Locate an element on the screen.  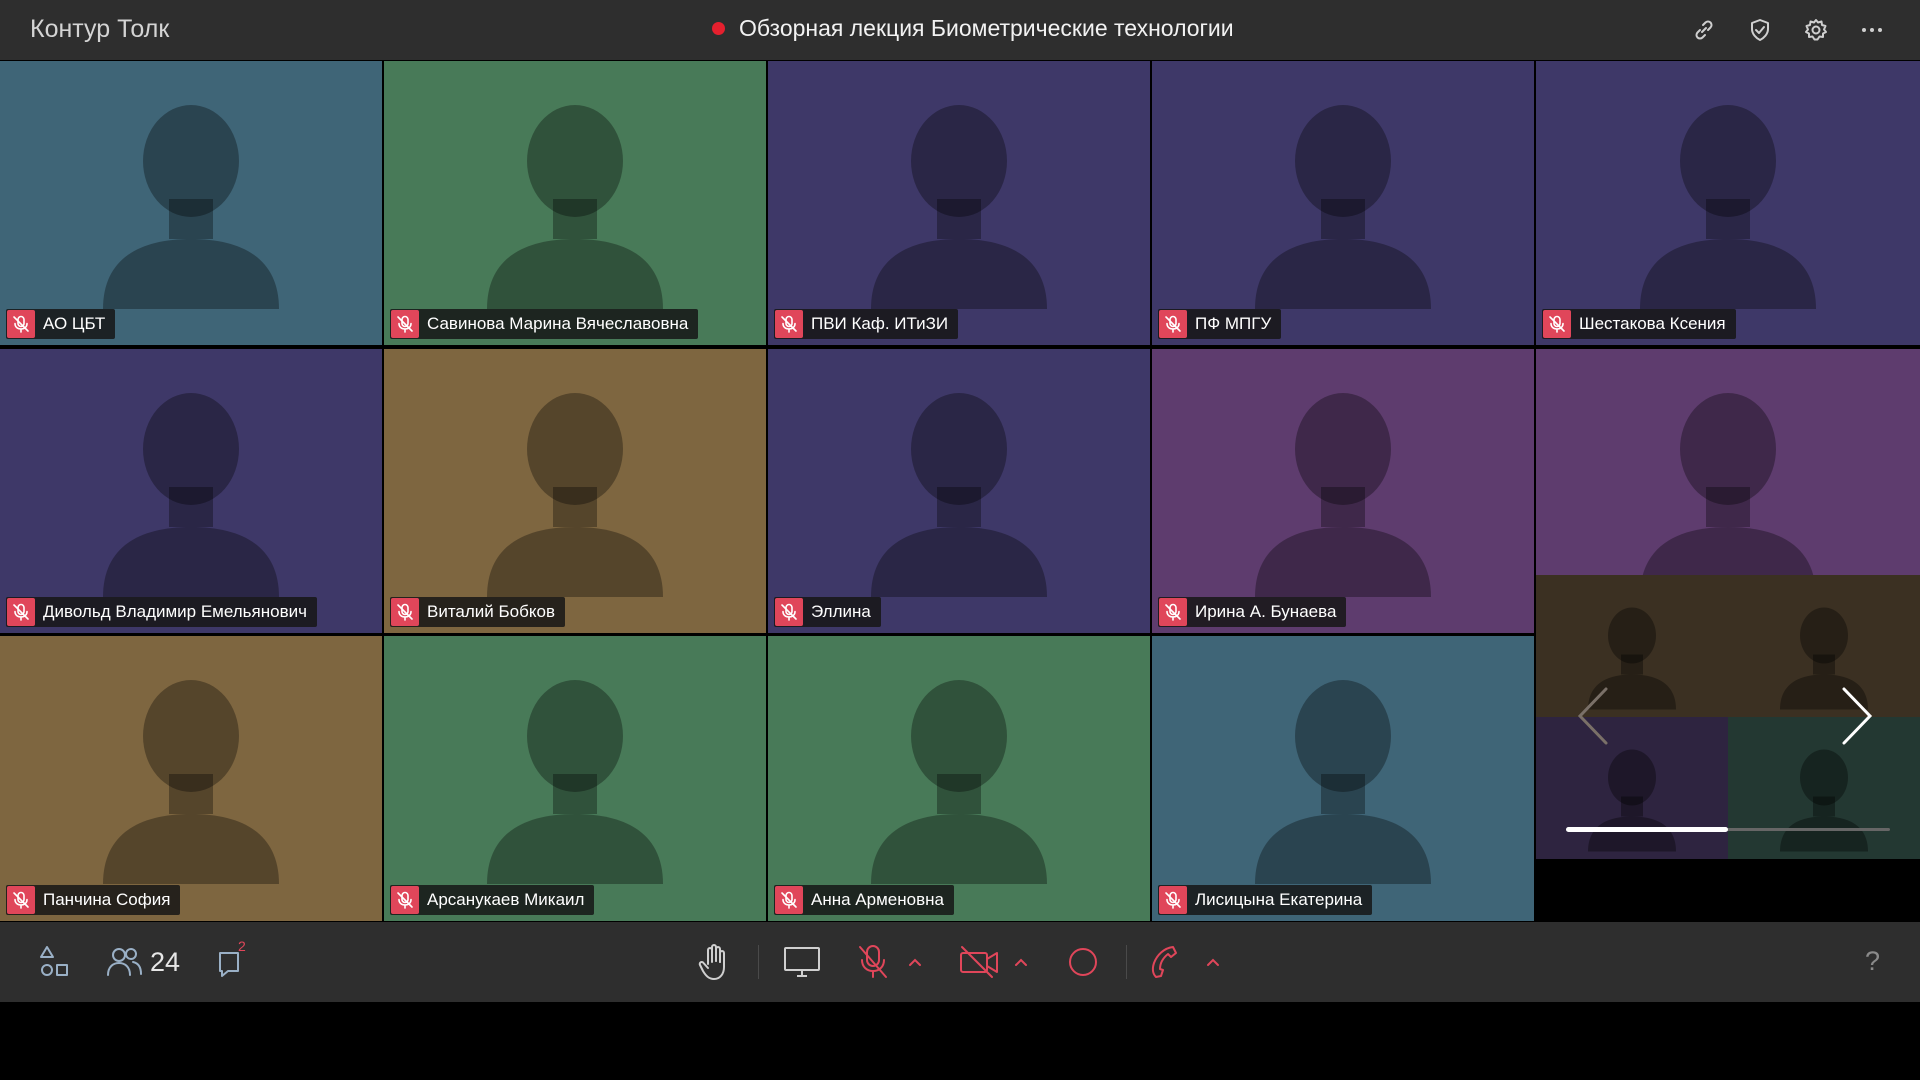
participants-button: 24 is located at coordinates (143, 962).